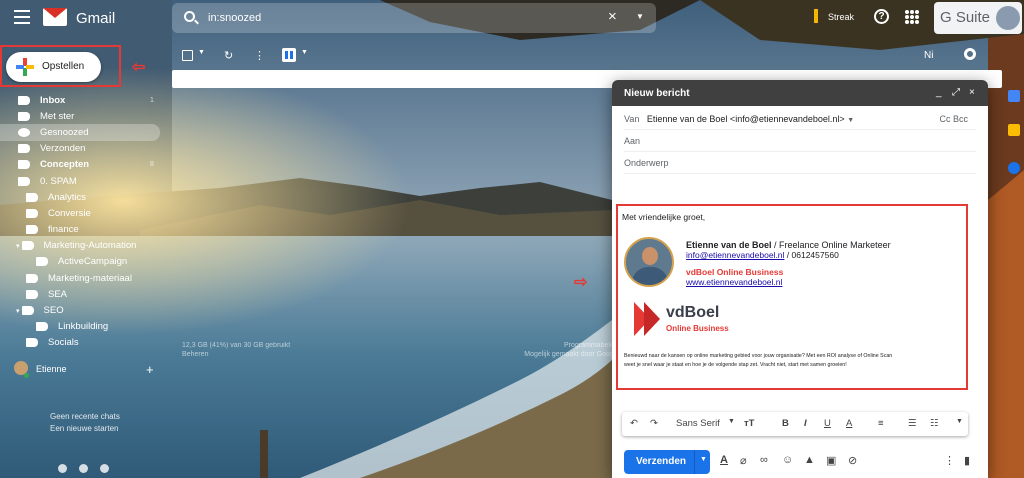 The width and height of the screenshot is (1024, 478). What do you see at coordinates (831, 460) in the screenshot?
I see `photo-icon: ▣` at bounding box center [831, 460].